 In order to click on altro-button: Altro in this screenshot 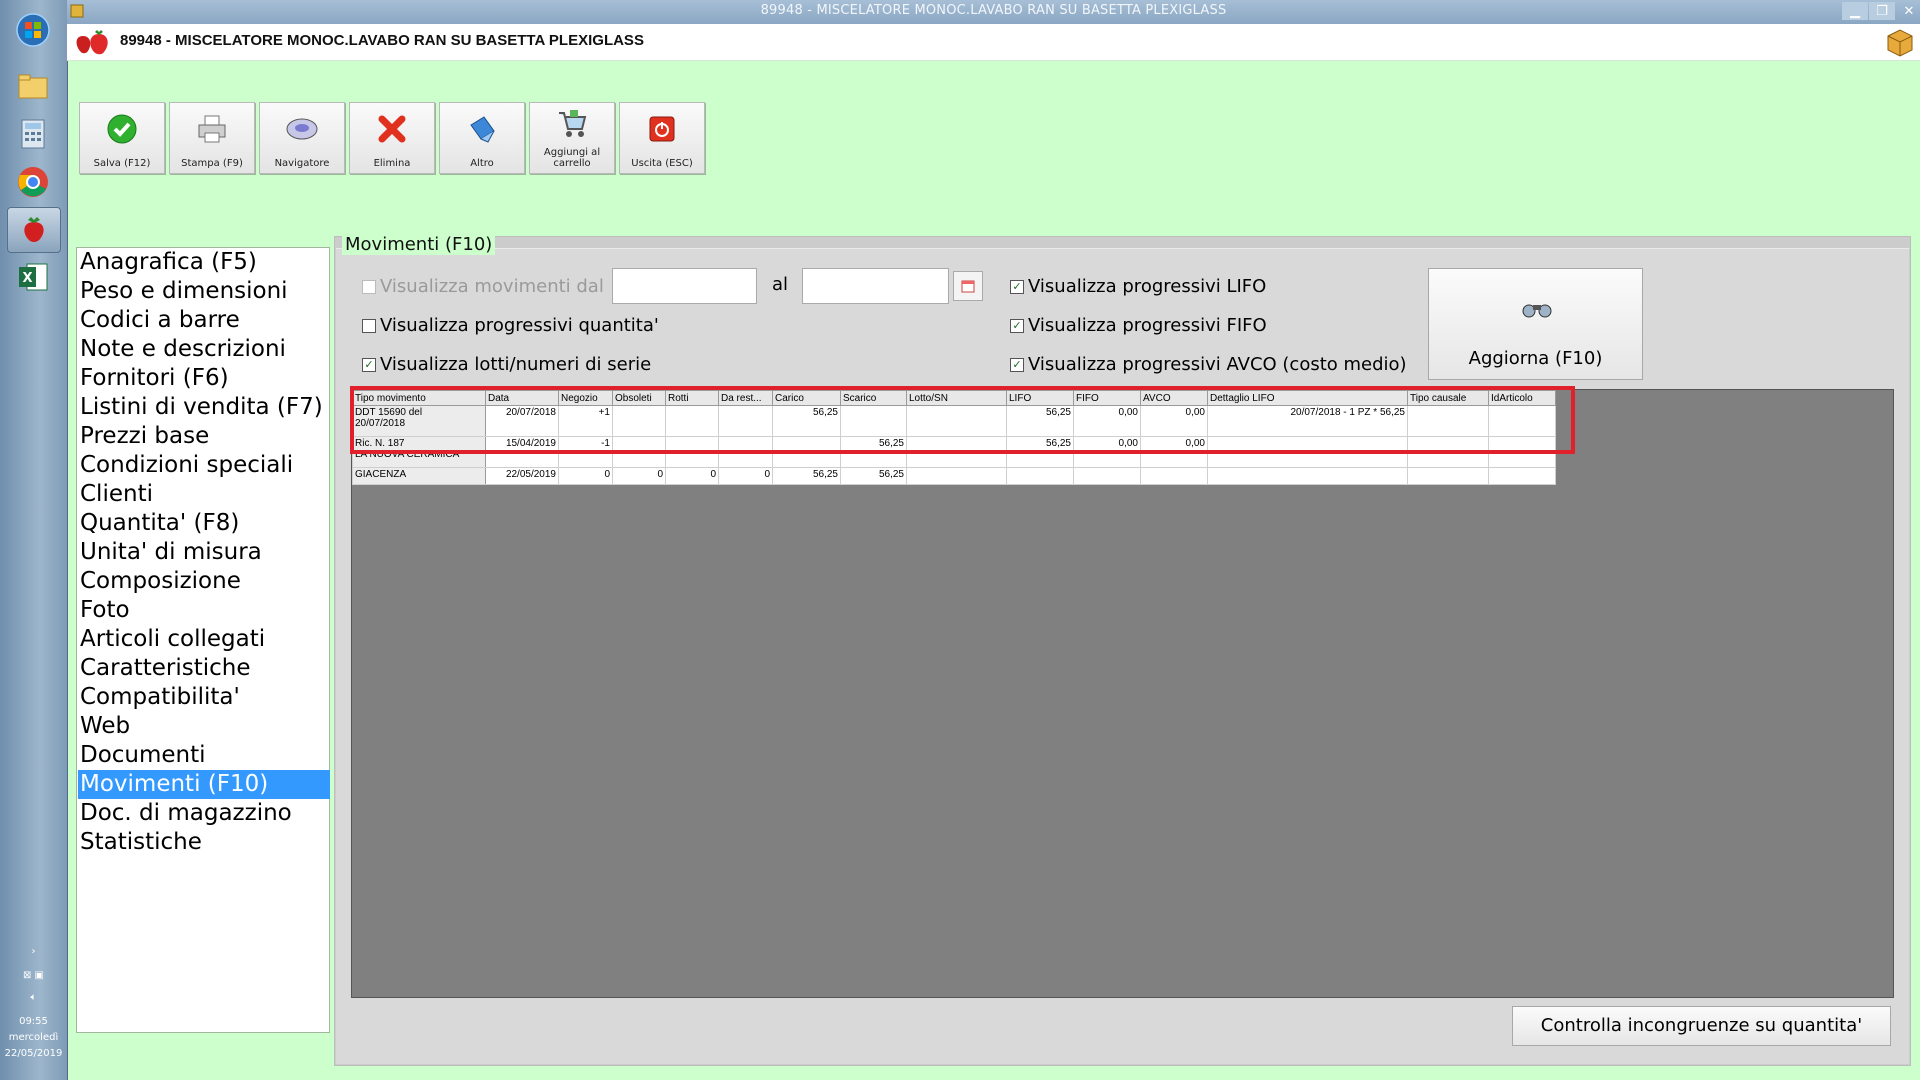, I will do `click(482, 138)`.